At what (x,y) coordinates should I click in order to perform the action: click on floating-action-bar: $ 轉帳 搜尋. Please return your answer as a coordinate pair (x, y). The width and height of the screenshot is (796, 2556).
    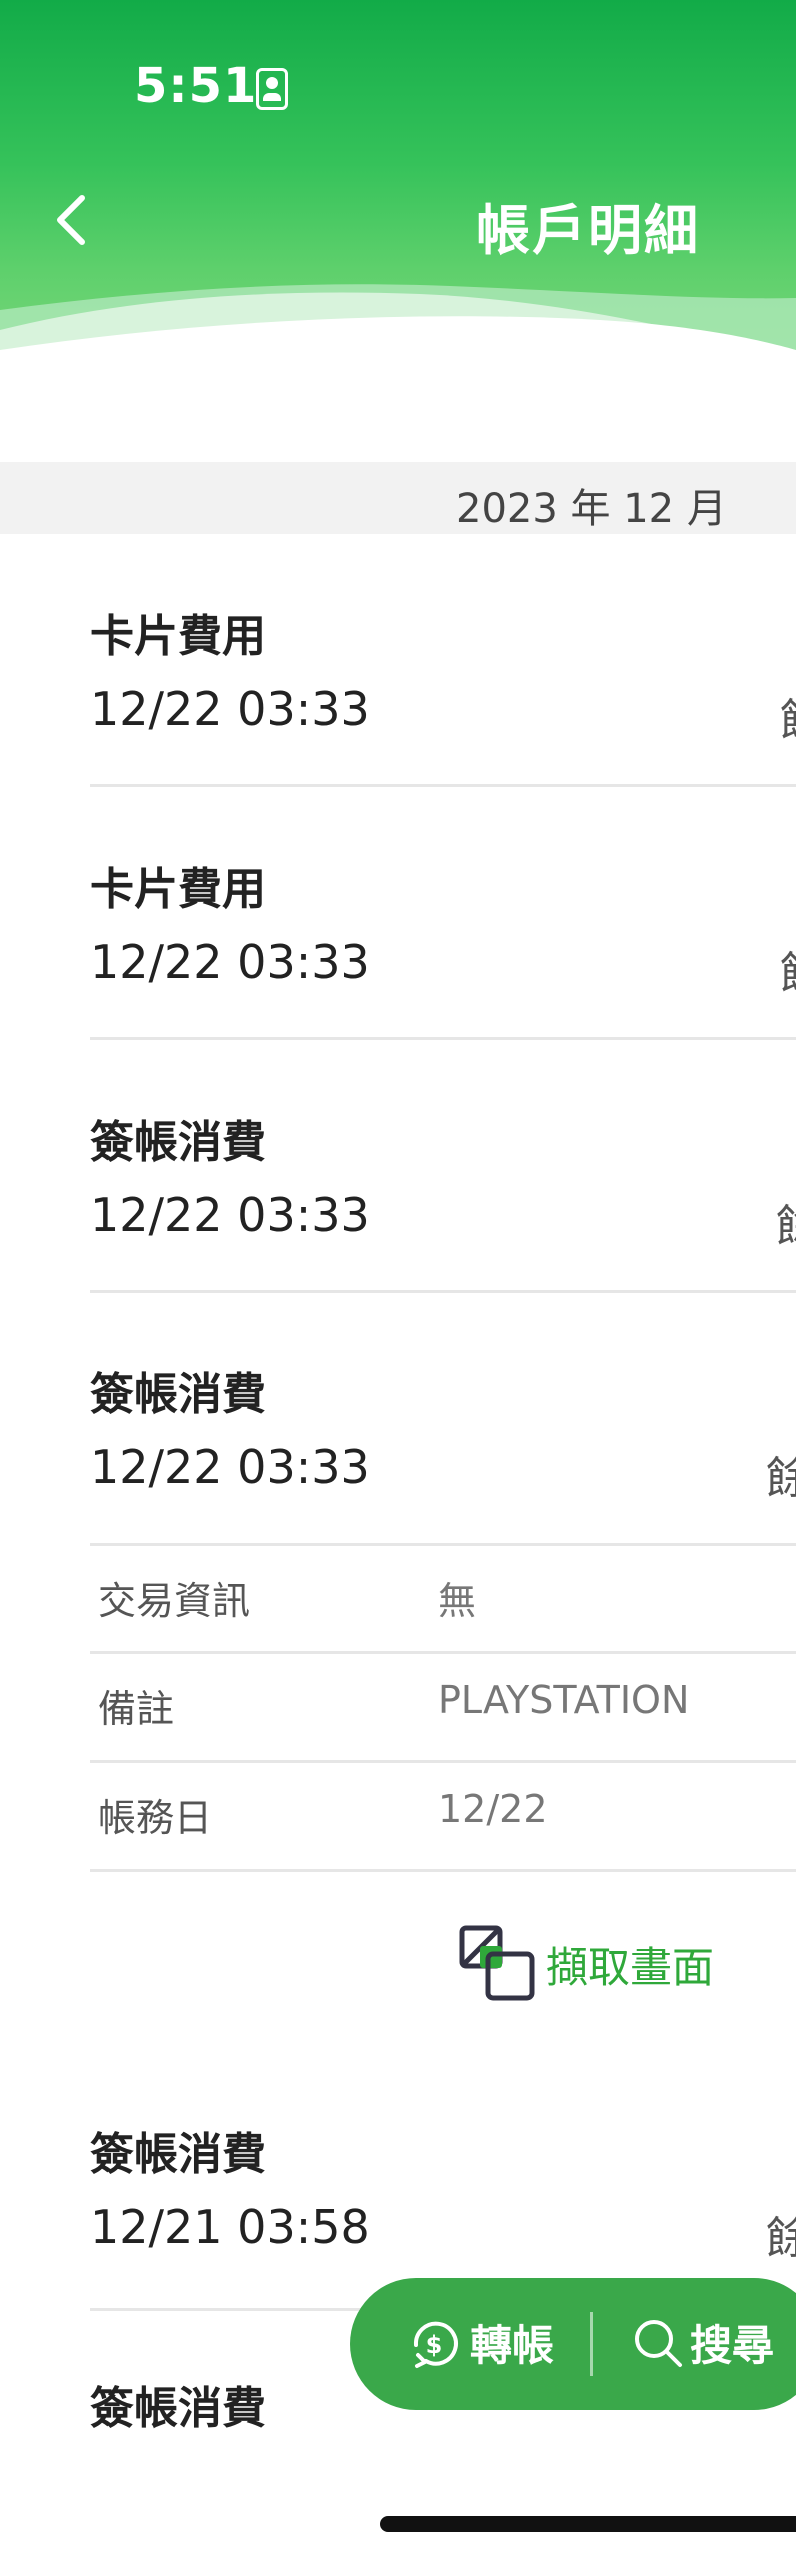
    Looking at the image, I should click on (573, 2344).